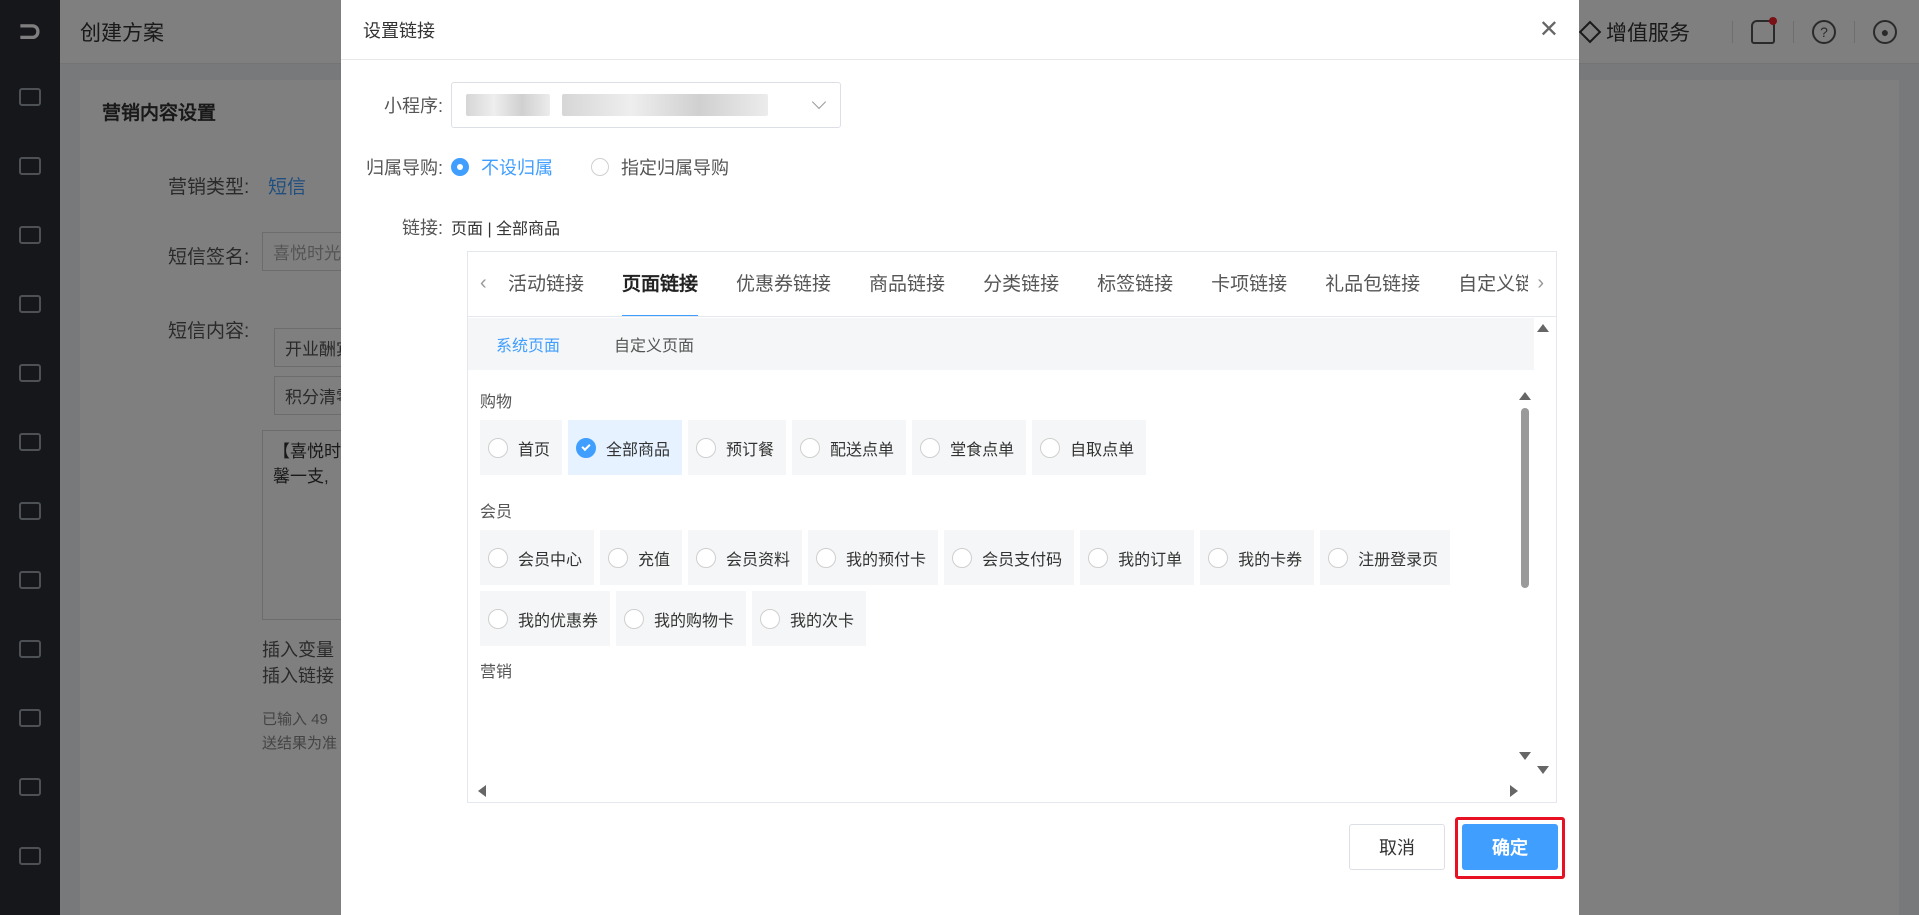  I want to click on option-label: 堂食点单, so click(982, 450).